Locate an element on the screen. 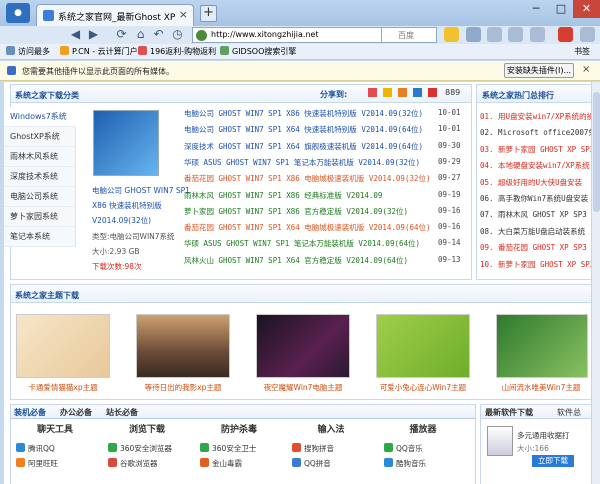 The image size is (600, 484). feature-title-3: V2014.09(32位) is located at coordinates (121, 220).